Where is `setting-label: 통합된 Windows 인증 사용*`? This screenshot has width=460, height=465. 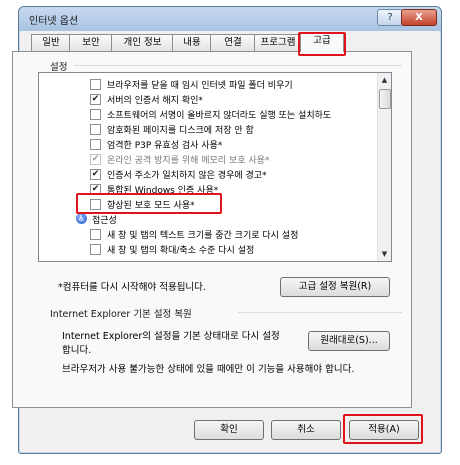
setting-label: 통합된 Windows 인증 사용* is located at coordinates (163, 191).